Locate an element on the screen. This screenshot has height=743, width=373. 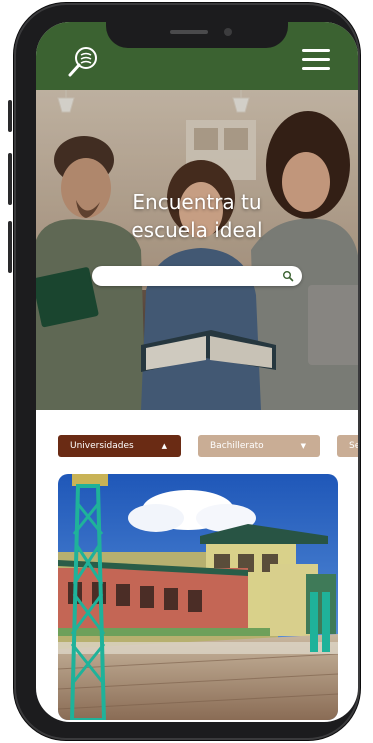
filter-label: Bachillerato is located at coordinates (237, 446).